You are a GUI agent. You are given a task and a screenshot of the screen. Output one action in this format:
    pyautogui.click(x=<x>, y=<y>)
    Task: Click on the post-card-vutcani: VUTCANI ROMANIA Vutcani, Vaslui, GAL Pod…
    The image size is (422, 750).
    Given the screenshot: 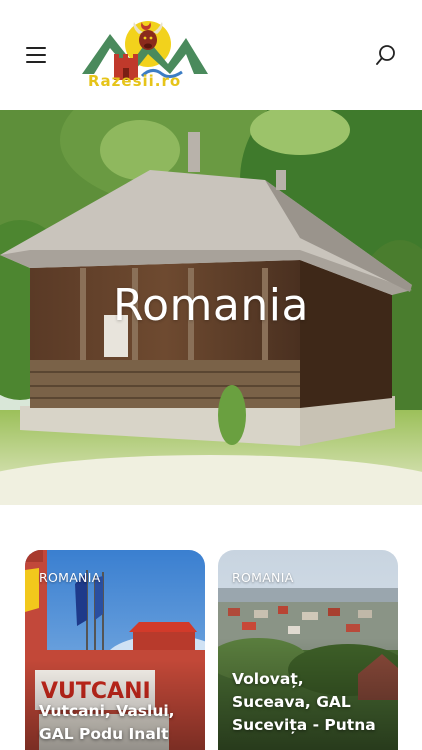 What is the action you would take?
    pyautogui.click(x=115, y=650)
    